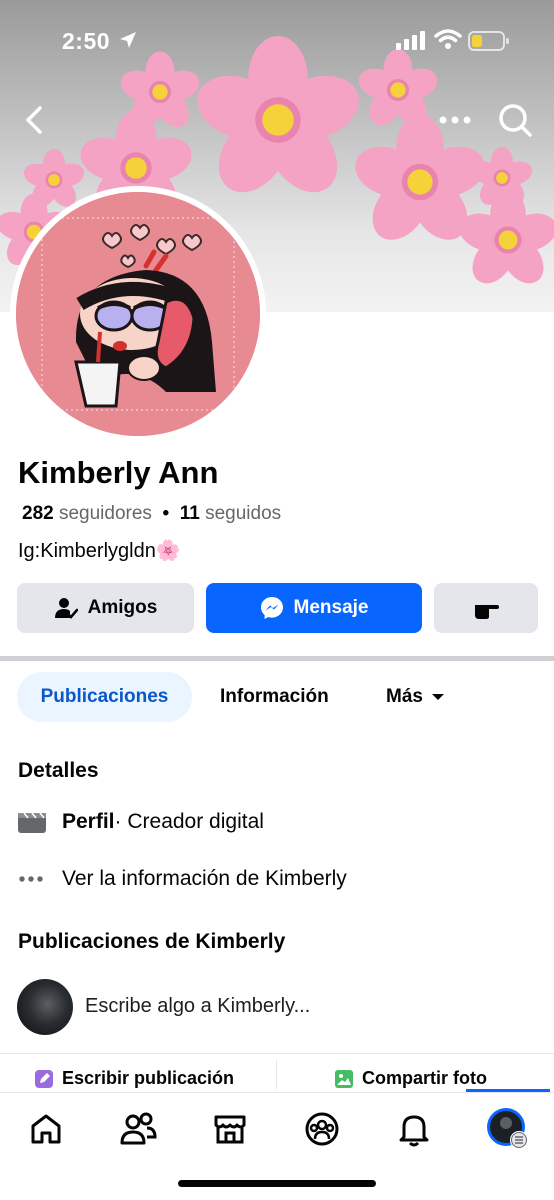 This screenshot has width=554, height=1200. Describe the element at coordinates (410, 40) in the screenshot. I see `cellular-signal-icon` at that location.